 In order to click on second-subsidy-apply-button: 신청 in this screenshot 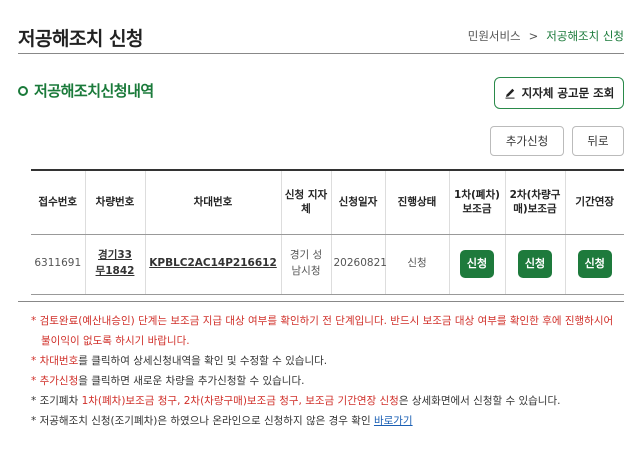, I will do `click(535, 264)`.